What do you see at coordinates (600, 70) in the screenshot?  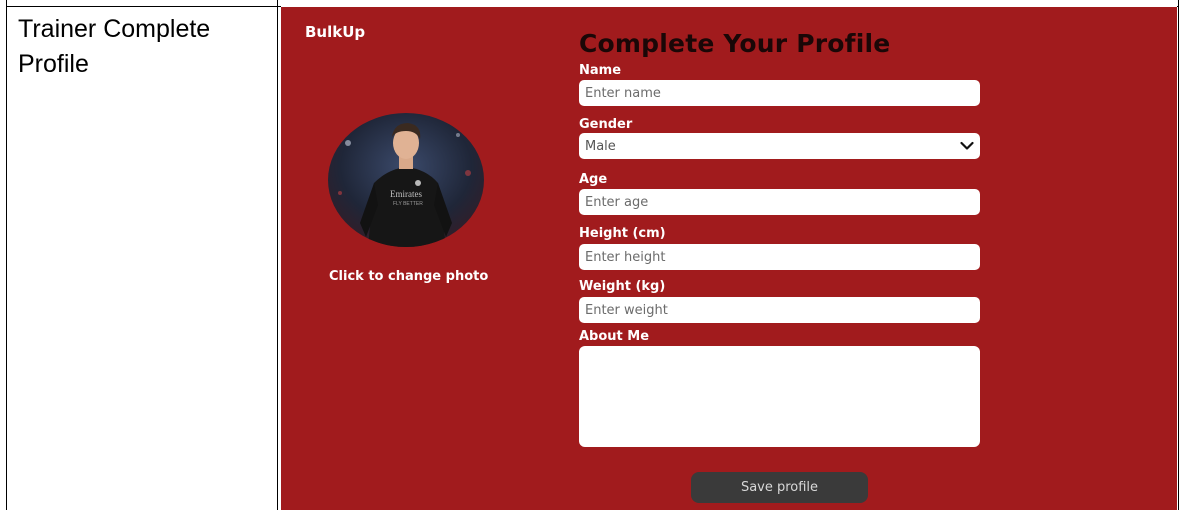 I see `name-label: Name` at bounding box center [600, 70].